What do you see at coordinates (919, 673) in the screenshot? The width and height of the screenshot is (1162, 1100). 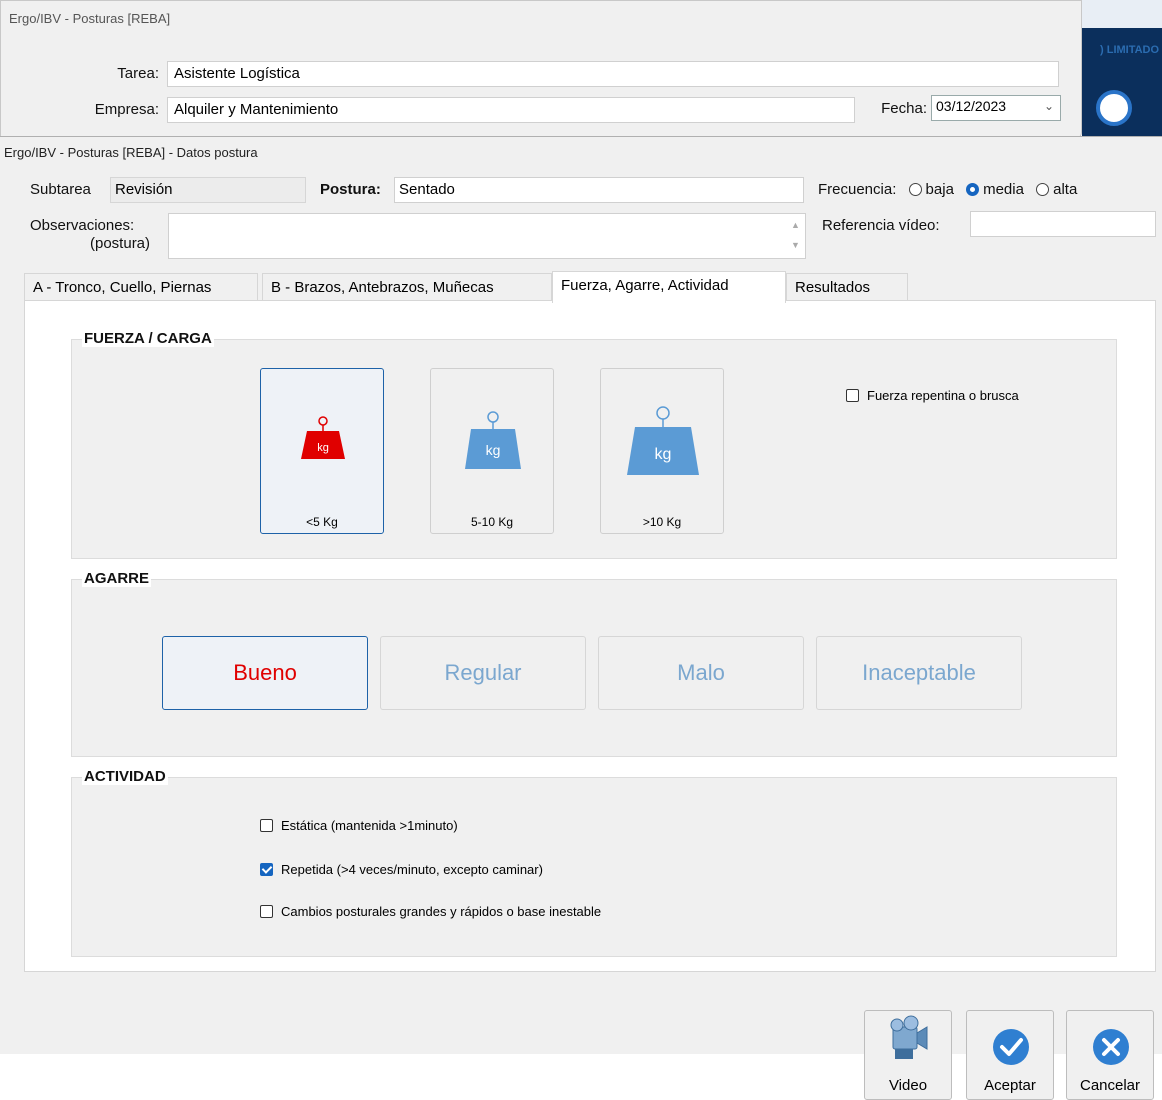 I see `agarre-inaceptable-button: Inaceptable` at bounding box center [919, 673].